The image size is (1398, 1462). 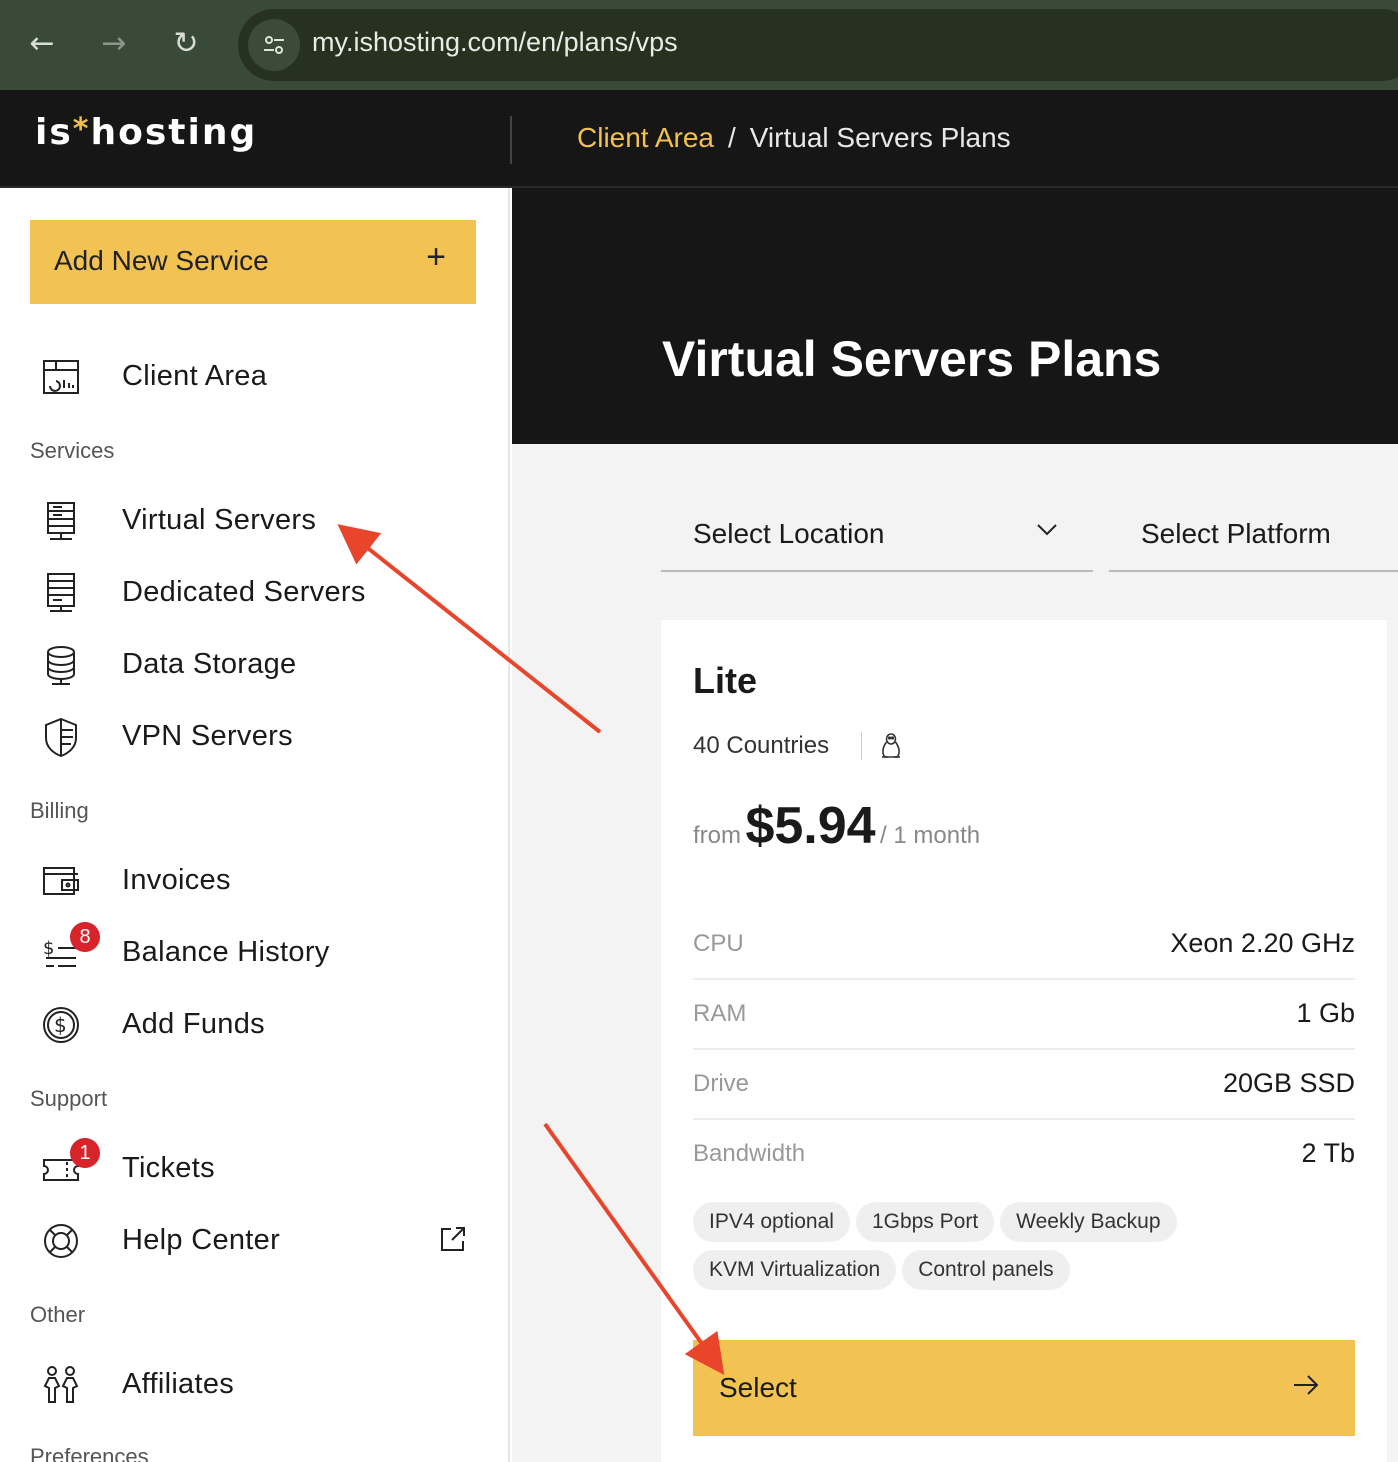 What do you see at coordinates (193, 1024) in the screenshot?
I see `sidebar-item-label: Add Funds` at bounding box center [193, 1024].